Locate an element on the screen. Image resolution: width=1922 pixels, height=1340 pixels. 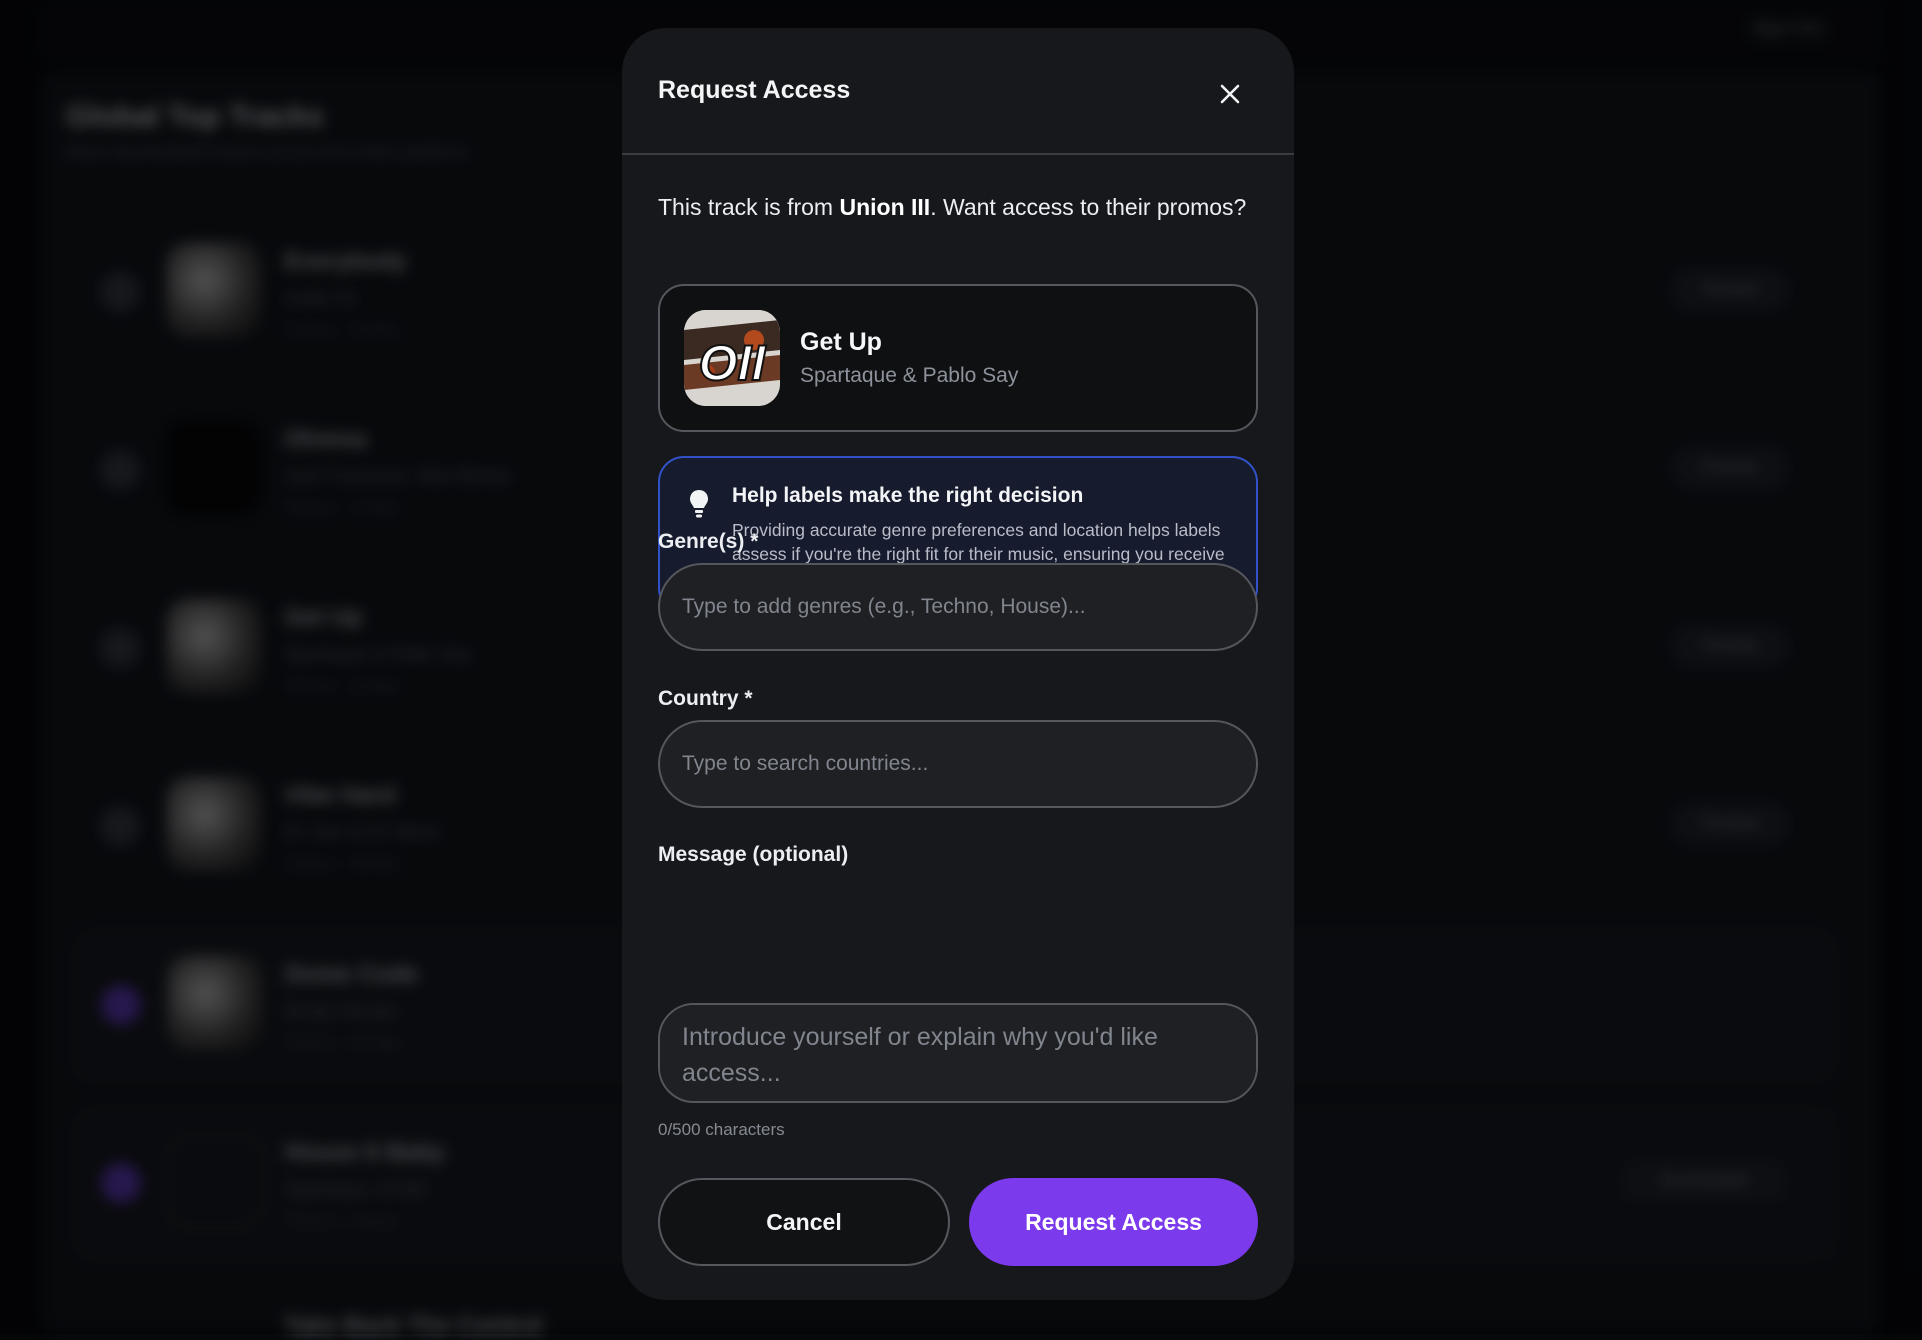
info-callout-title: Help labels make the right decision is located at coordinates (908, 495).